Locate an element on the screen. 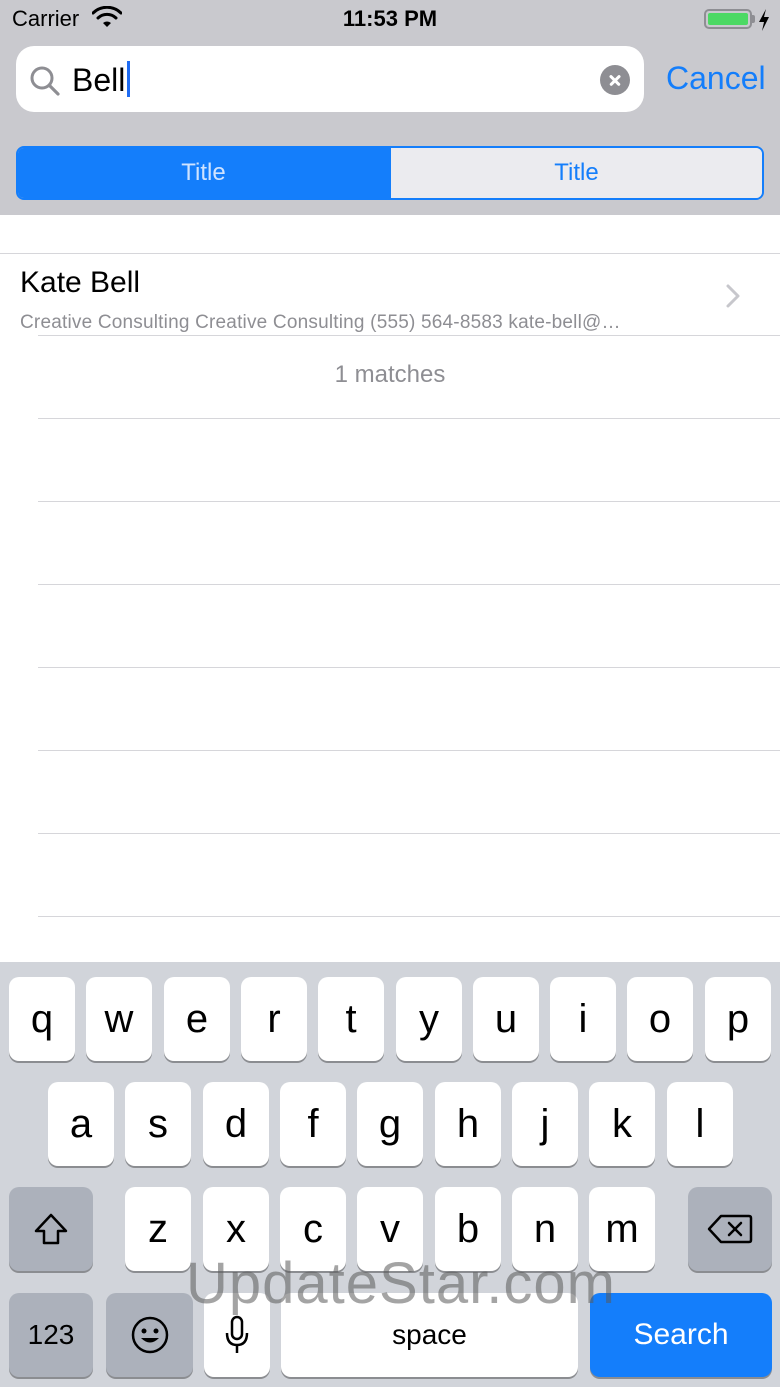  key-j: j is located at coordinates (545, 1124).